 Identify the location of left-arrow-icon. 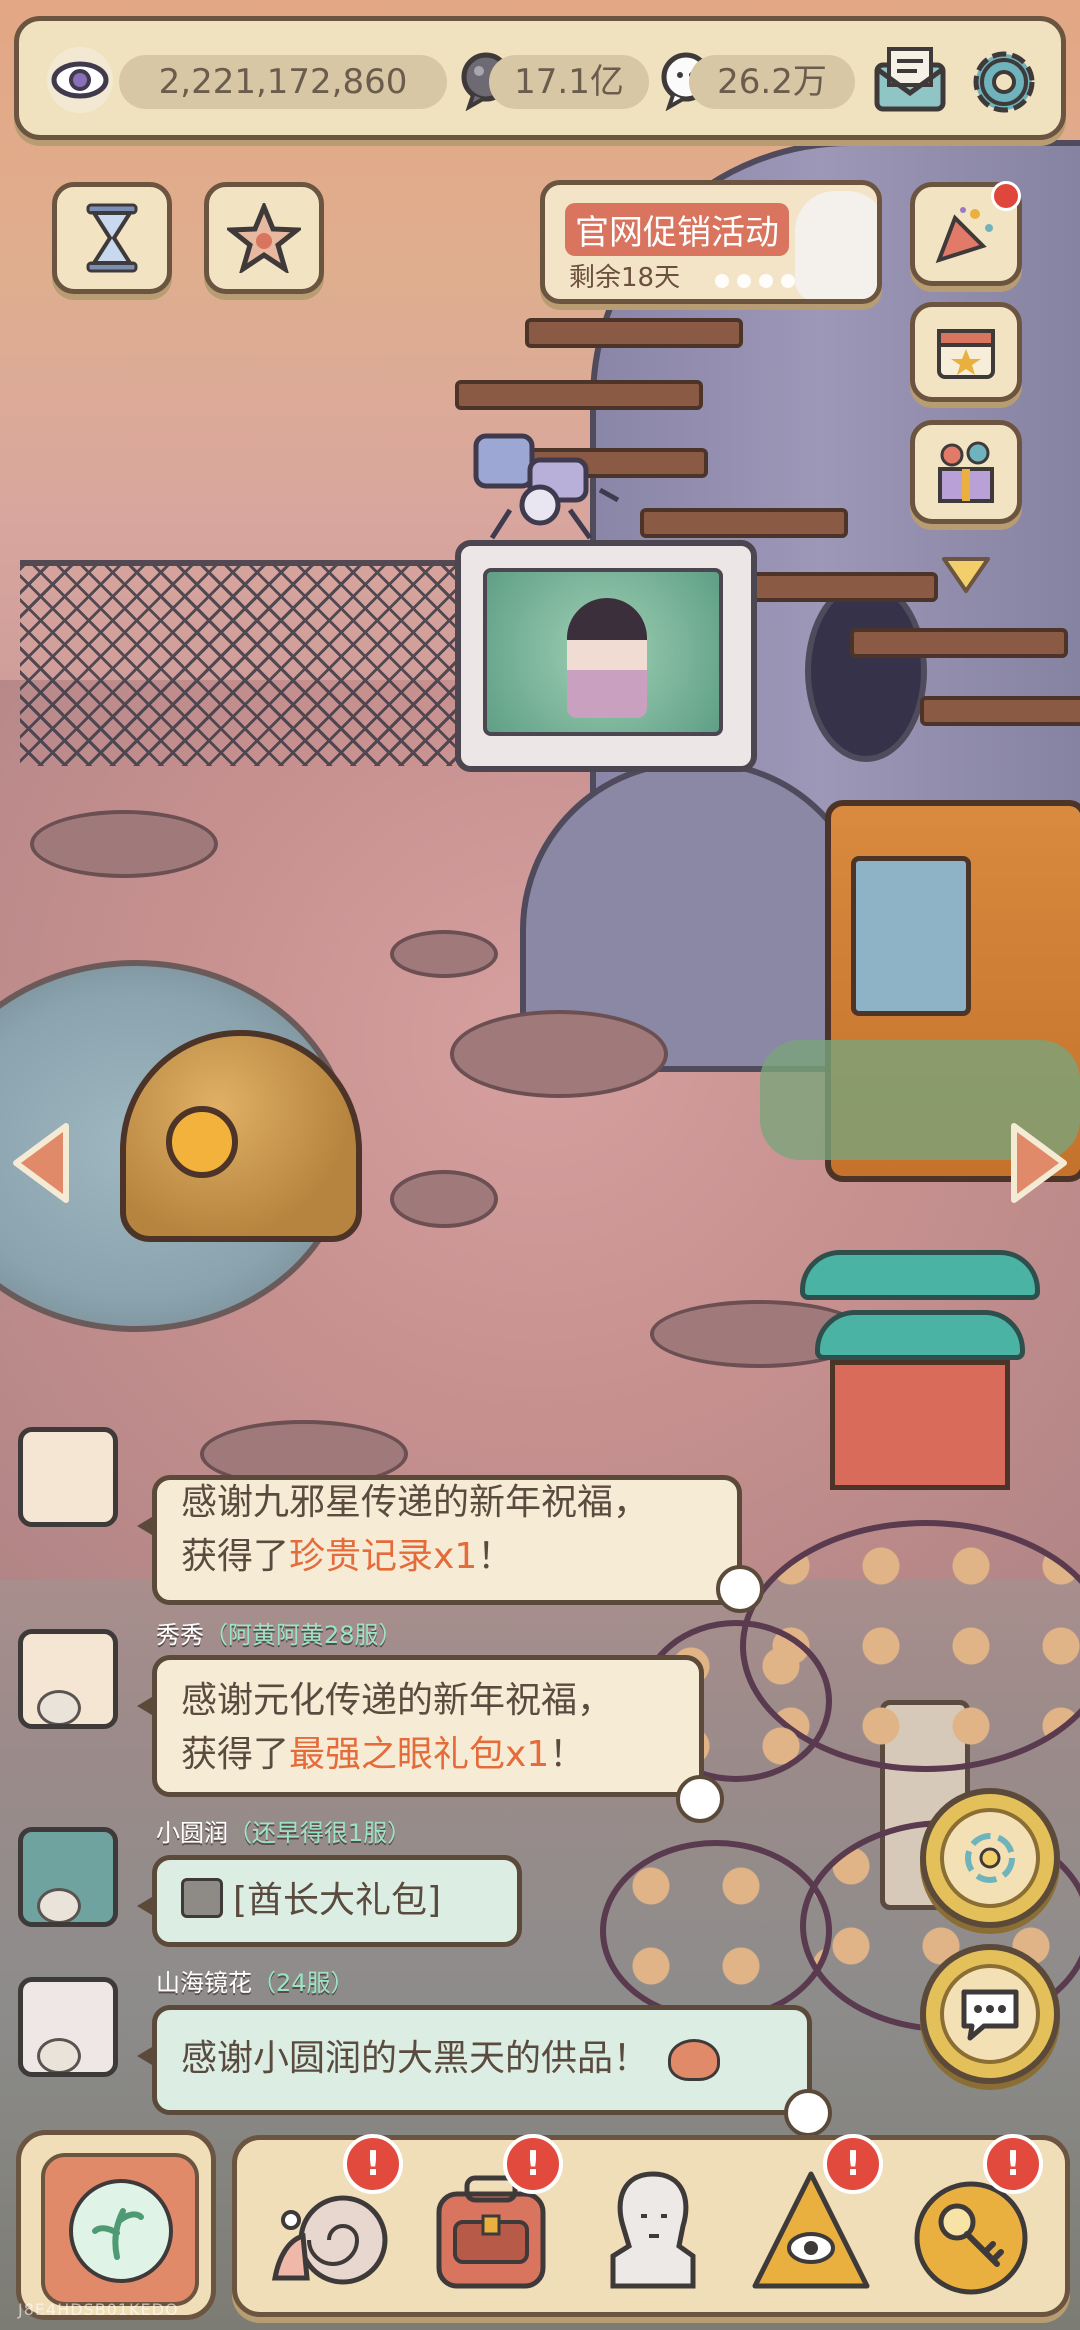
(40, 1163).